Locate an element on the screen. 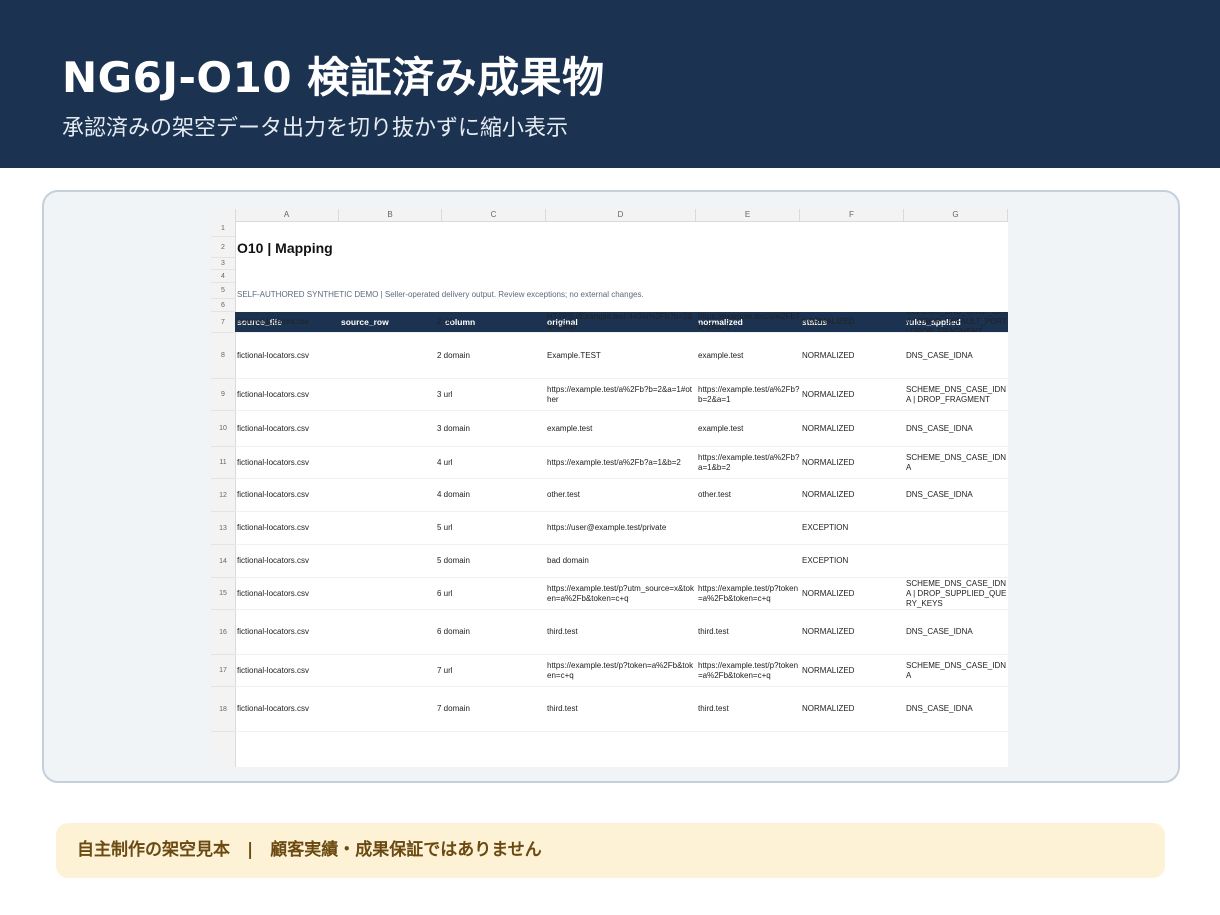 The width and height of the screenshot is (1220, 915). cell-original: Example.TEST is located at coordinates (621, 355).